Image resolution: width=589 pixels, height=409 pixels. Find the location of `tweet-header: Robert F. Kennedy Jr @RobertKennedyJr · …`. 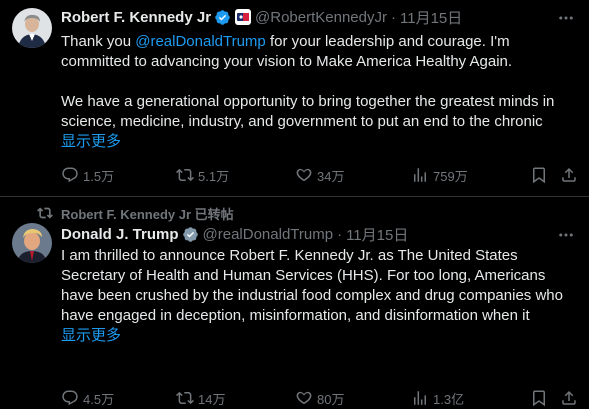

tweet-header: Robert F. Kennedy Jr @RobertKennedyJr · … is located at coordinates (295, 17).